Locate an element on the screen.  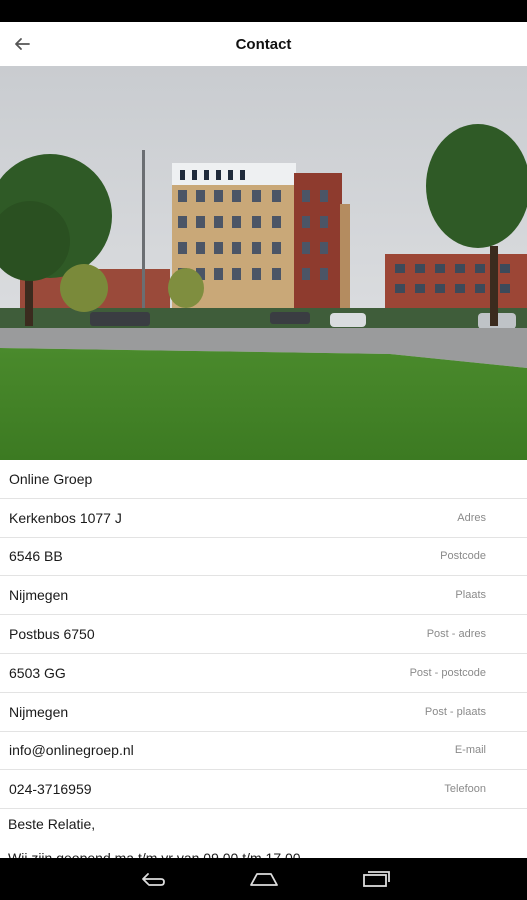
contact-label: Post - plaats is located at coordinates (455, 711).